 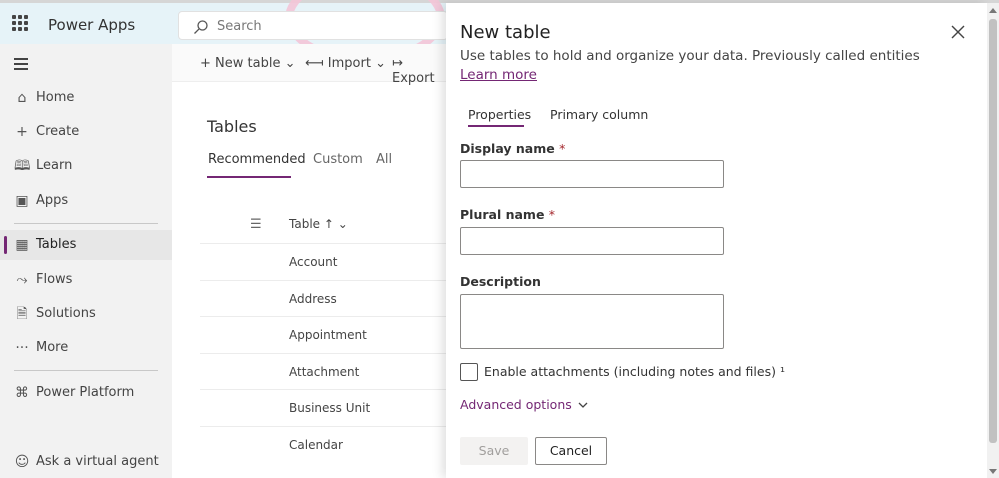 What do you see at coordinates (592, 321) in the screenshot?
I see `description-textarea` at bounding box center [592, 321].